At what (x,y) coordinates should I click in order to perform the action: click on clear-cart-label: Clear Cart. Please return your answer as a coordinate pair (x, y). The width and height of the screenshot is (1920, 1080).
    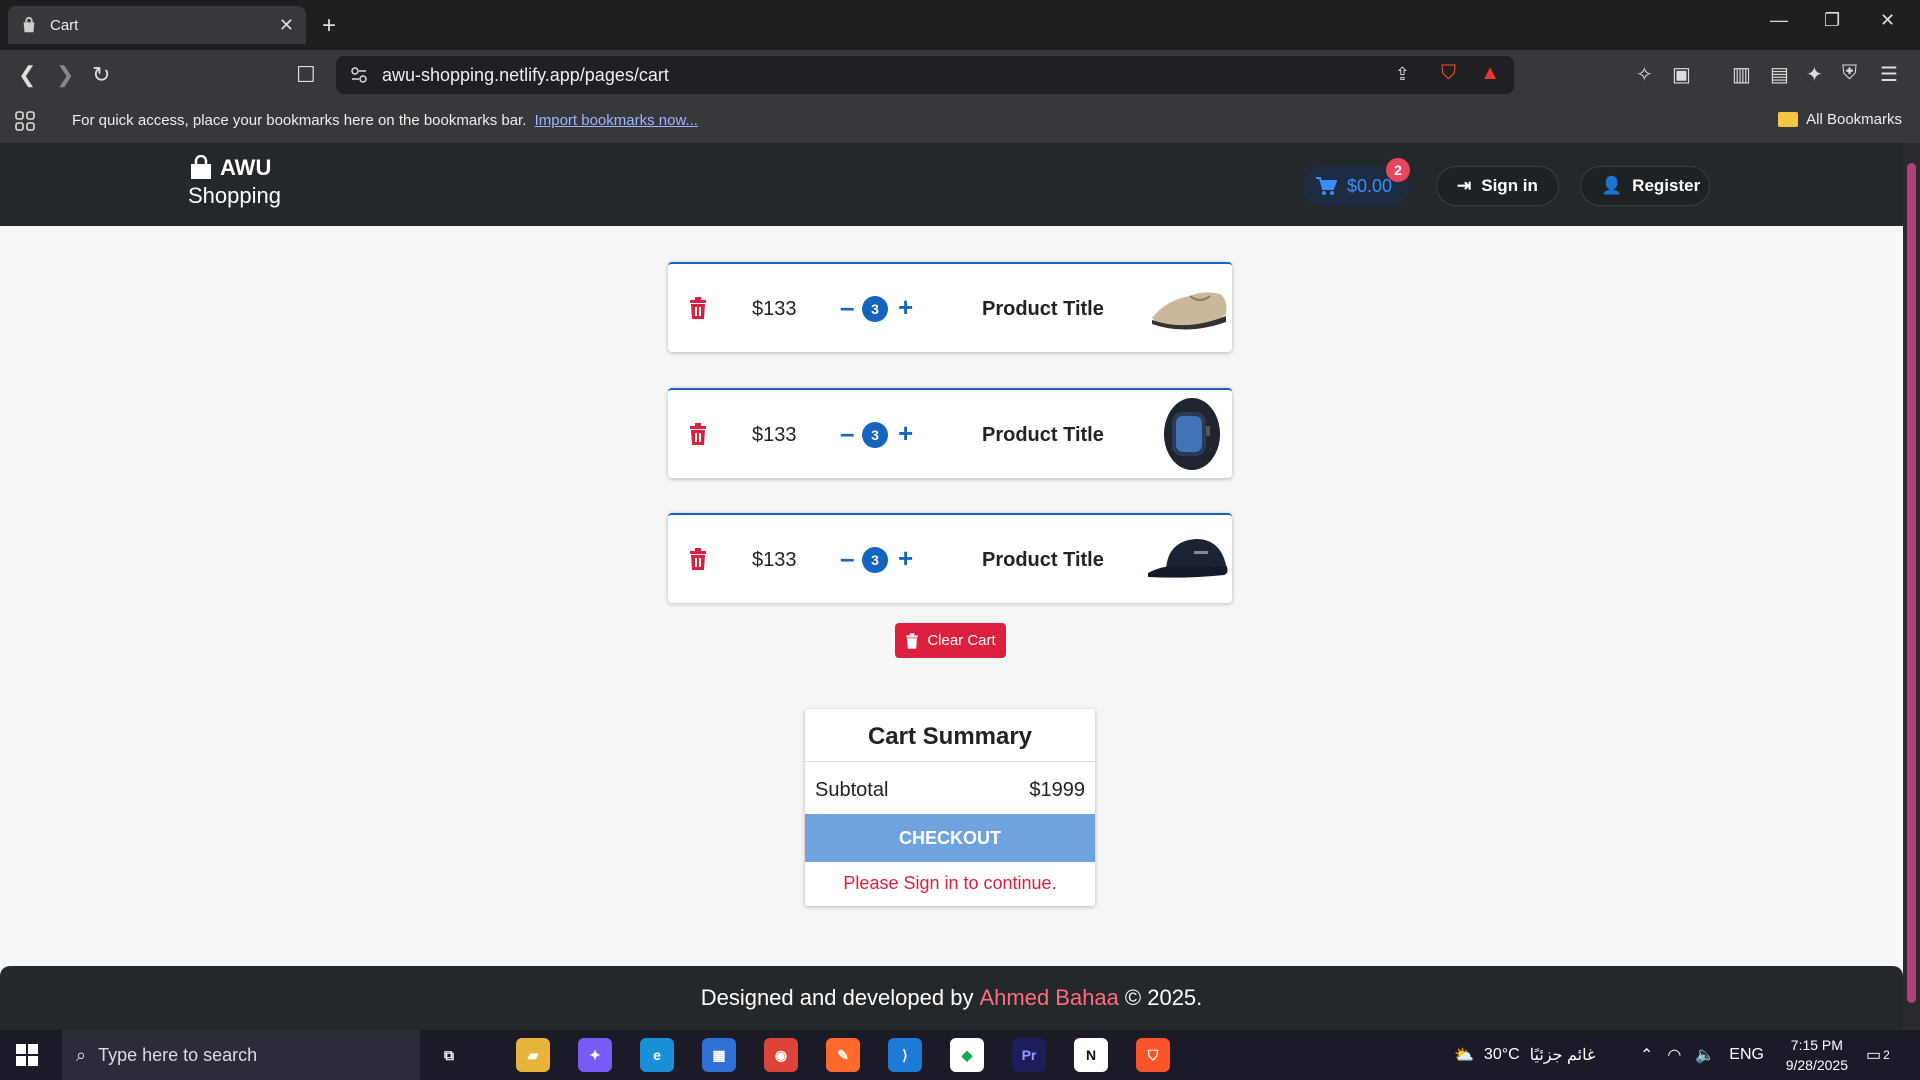
    Looking at the image, I should click on (961, 640).